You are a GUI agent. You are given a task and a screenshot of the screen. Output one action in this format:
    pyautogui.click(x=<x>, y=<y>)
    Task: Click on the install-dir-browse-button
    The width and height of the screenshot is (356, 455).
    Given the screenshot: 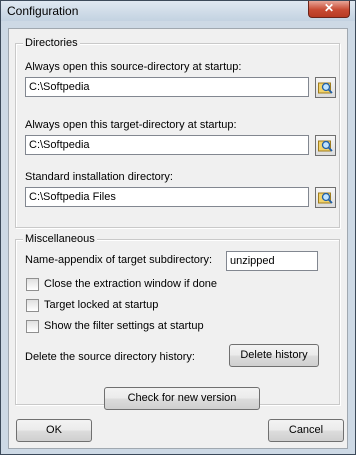 What is the action you would take?
    pyautogui.click(x=325, y=197)
    